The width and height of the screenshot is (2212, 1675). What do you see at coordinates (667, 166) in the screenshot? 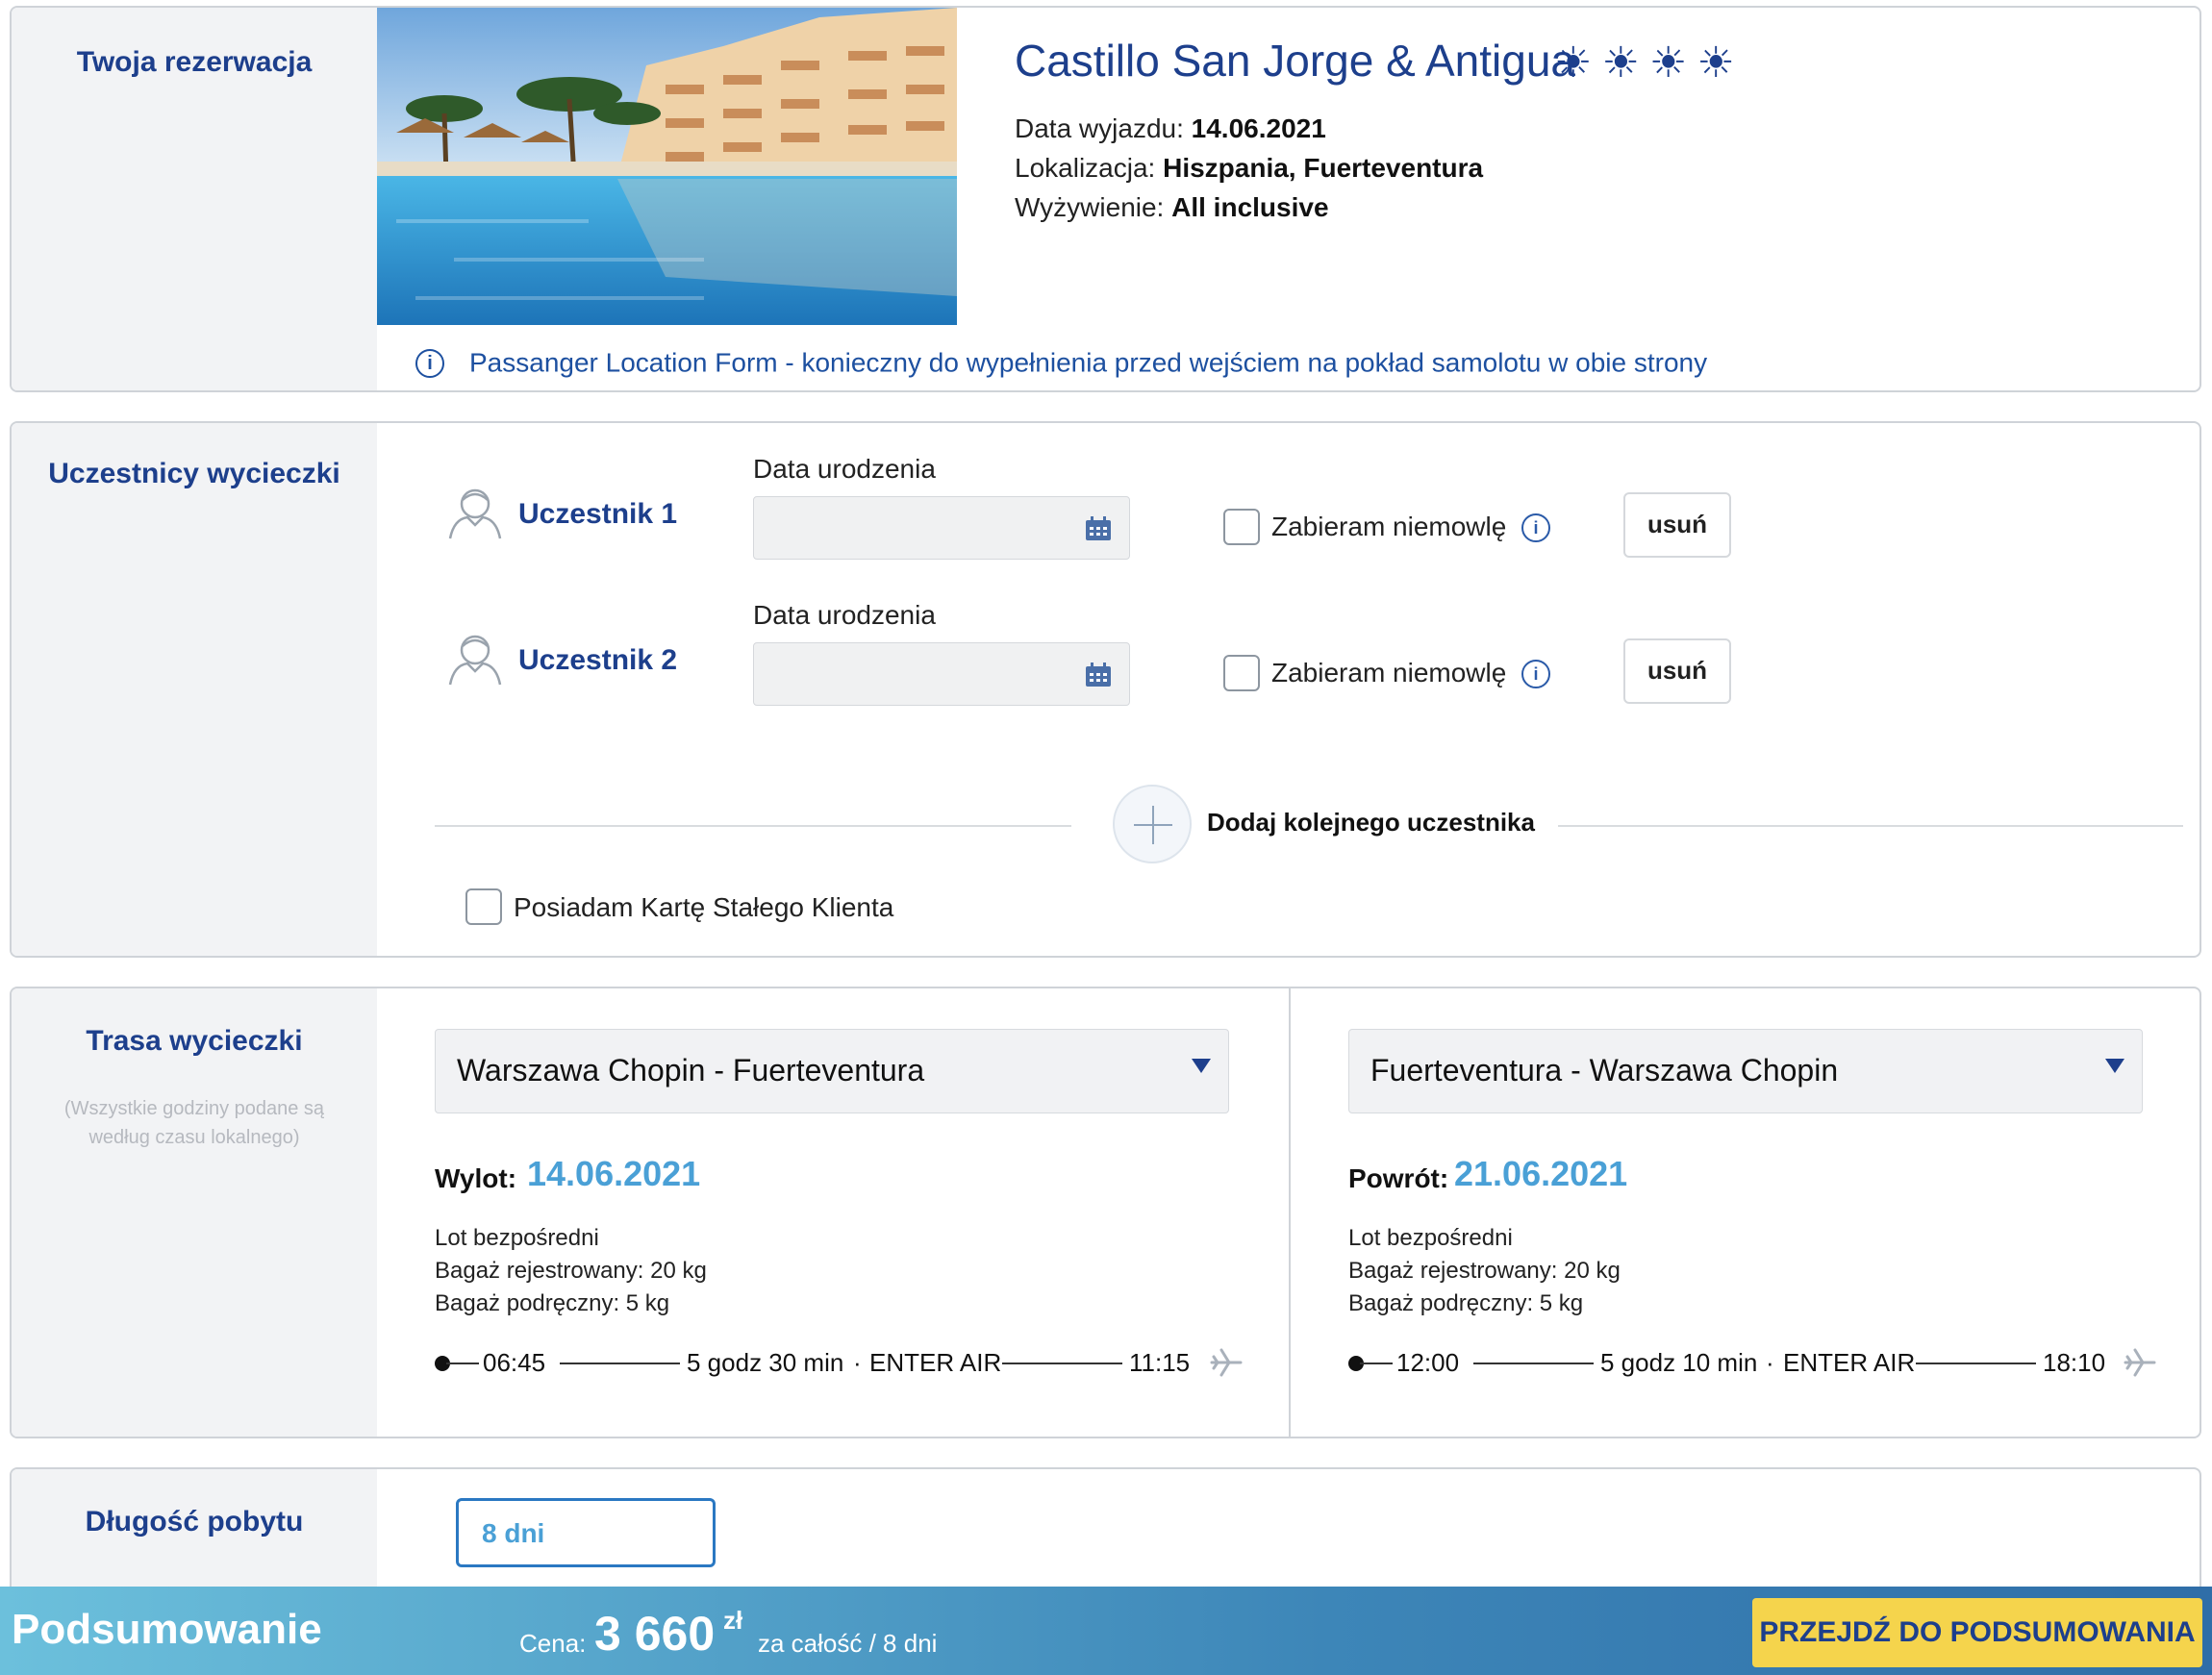
I see `hotel-photo` at bounding box center [667, 166].